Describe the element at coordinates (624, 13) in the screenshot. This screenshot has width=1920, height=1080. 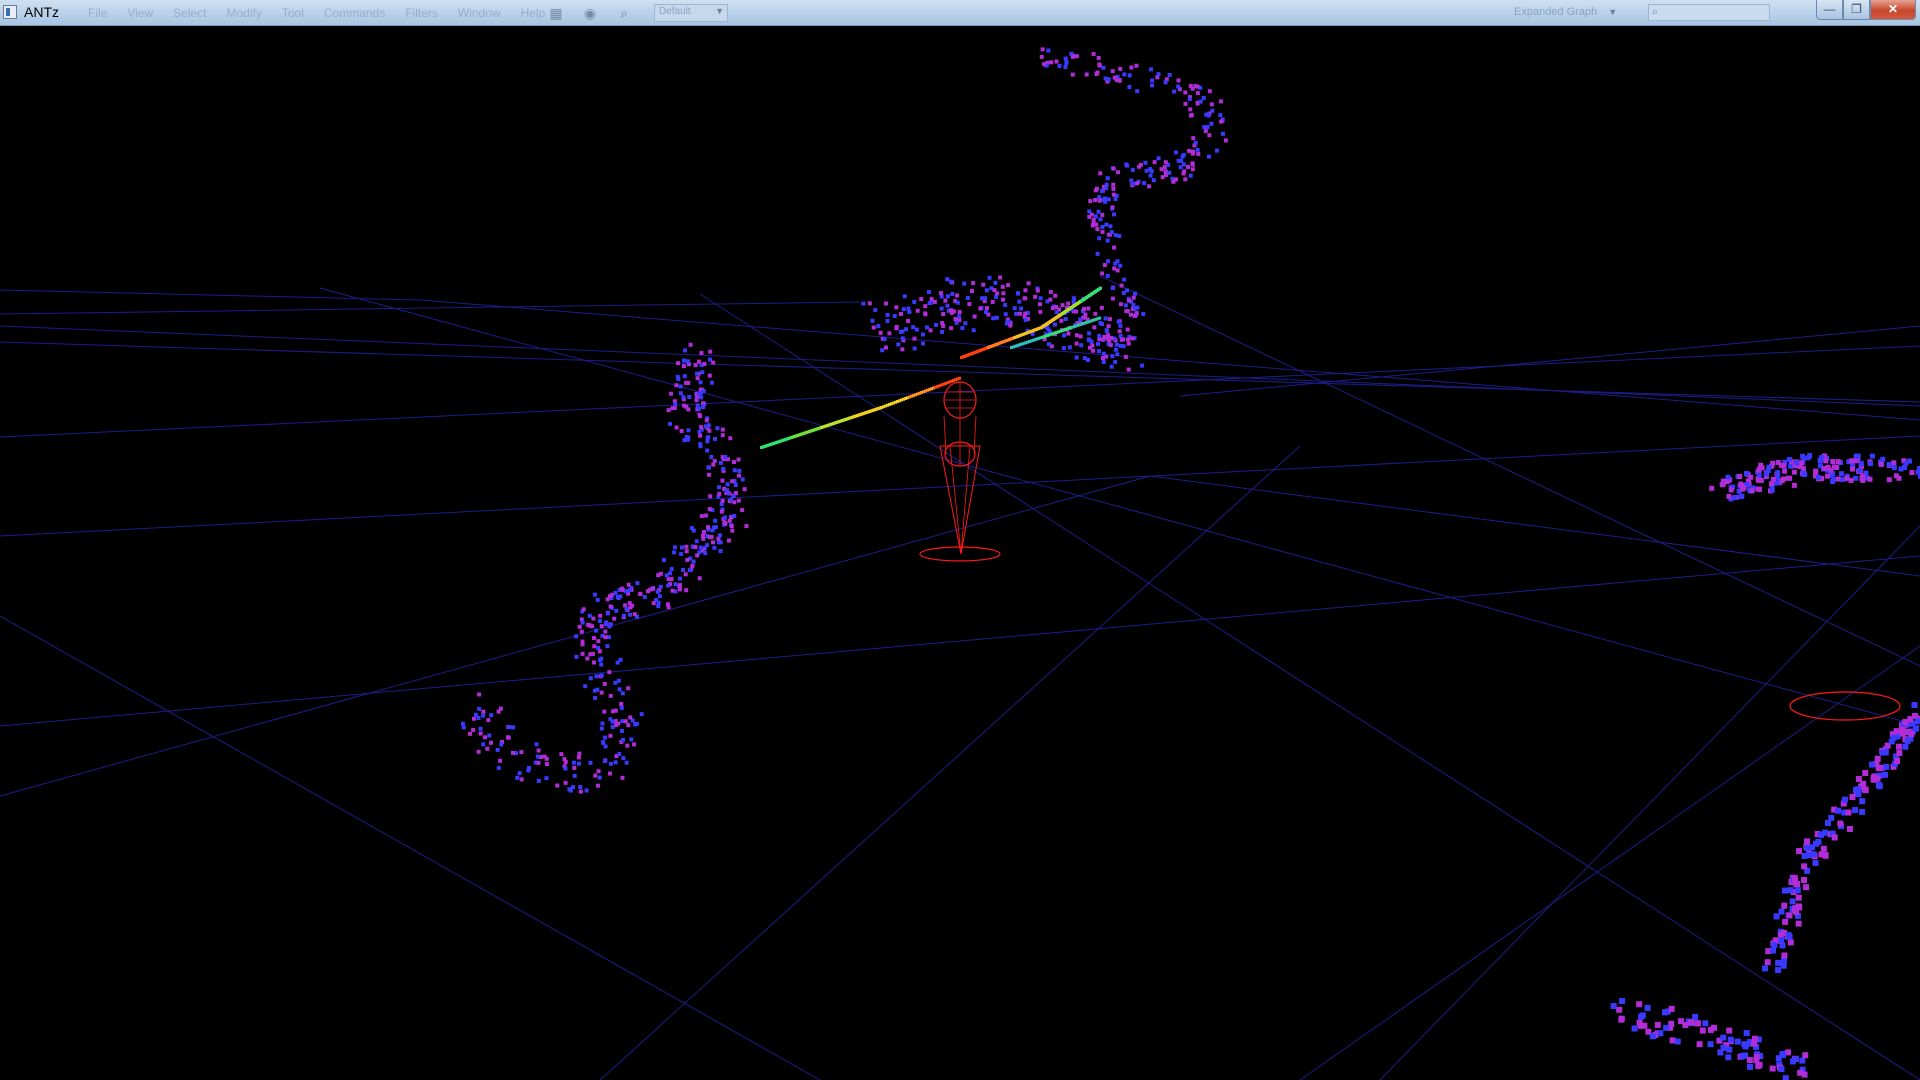
I see `zoom-icon: ⌕` at that location.